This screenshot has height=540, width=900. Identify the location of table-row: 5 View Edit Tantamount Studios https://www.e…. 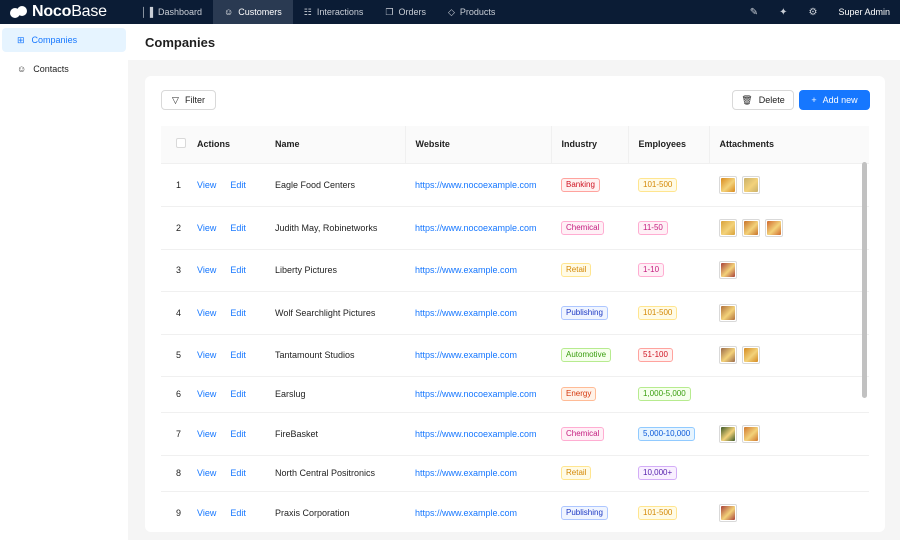
(515, 355).